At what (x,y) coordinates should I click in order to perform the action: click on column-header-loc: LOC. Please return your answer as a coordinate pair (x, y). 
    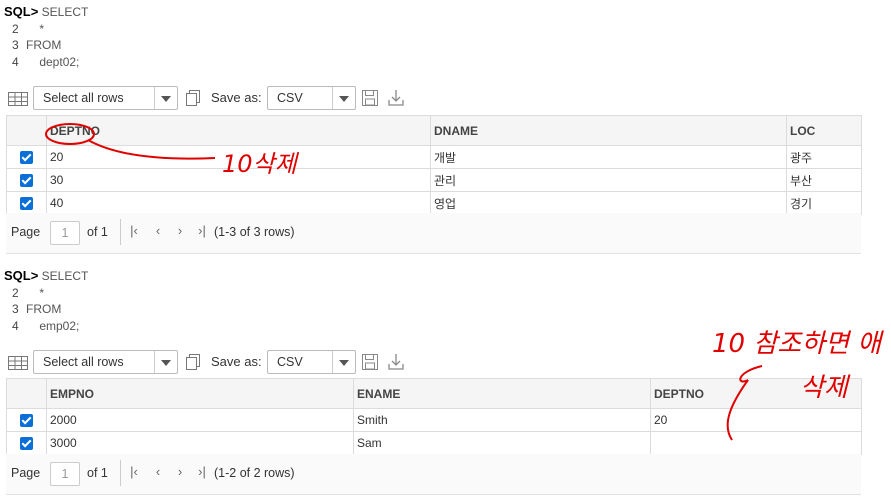
    Looking at the image, I should click on (824, 130).